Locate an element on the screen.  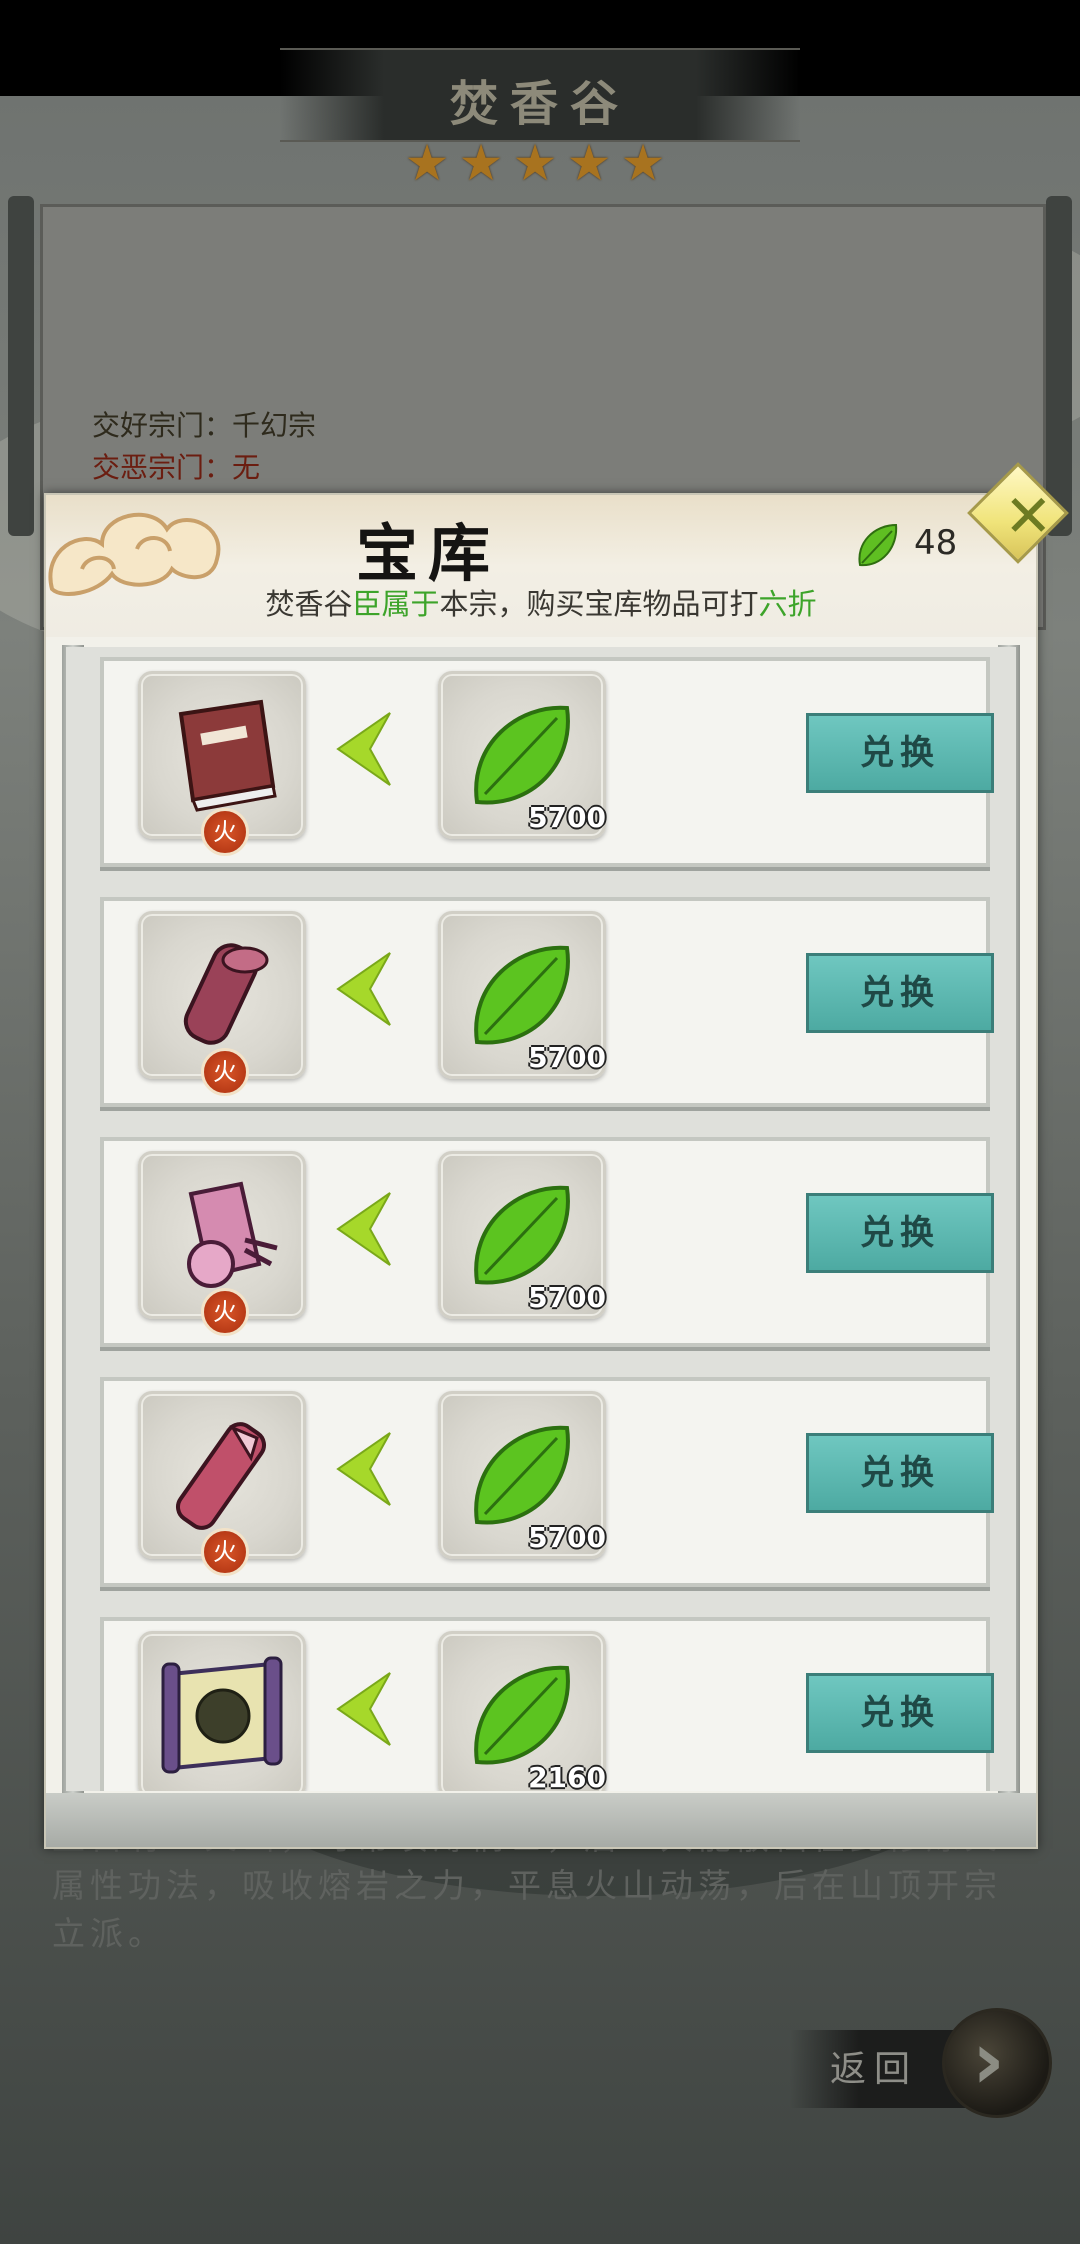
notice-text: 本宗，购买宝库物品可打 is located at coordinates (599, 604).